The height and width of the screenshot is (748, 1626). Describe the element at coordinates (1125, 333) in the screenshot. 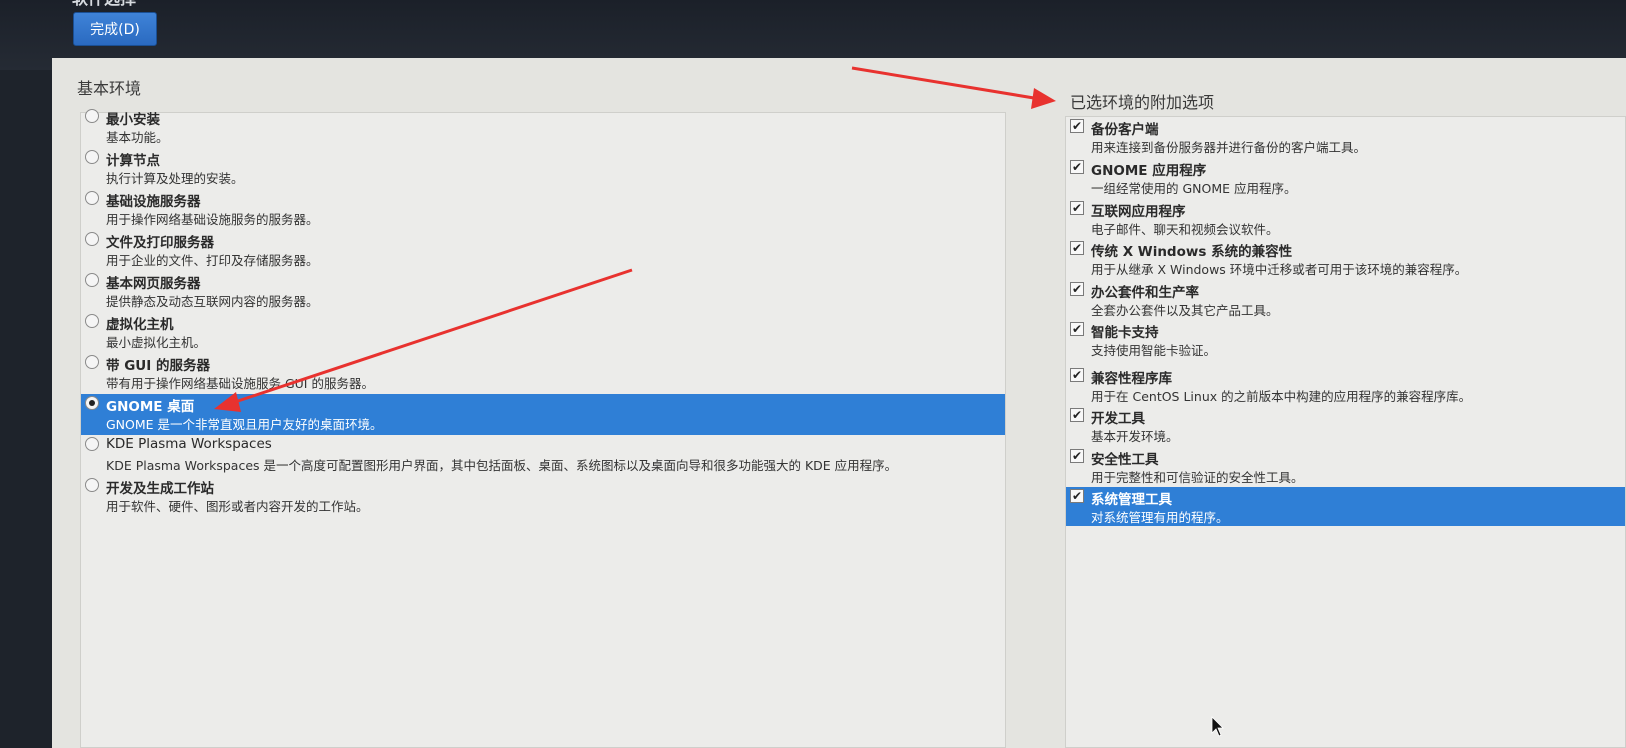

I see `addon-item-label: 智能卡支持` at that location.